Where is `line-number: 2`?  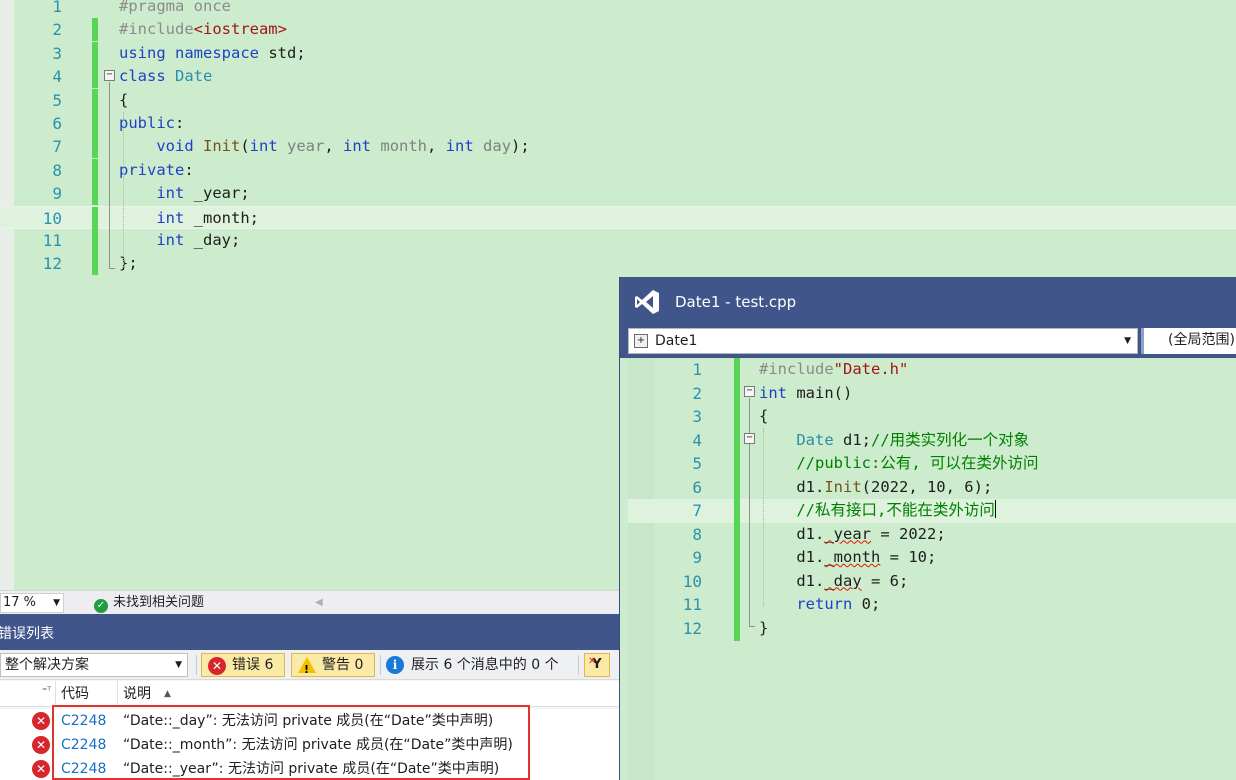
line-number: 2 is located at coordinates (57, 30).